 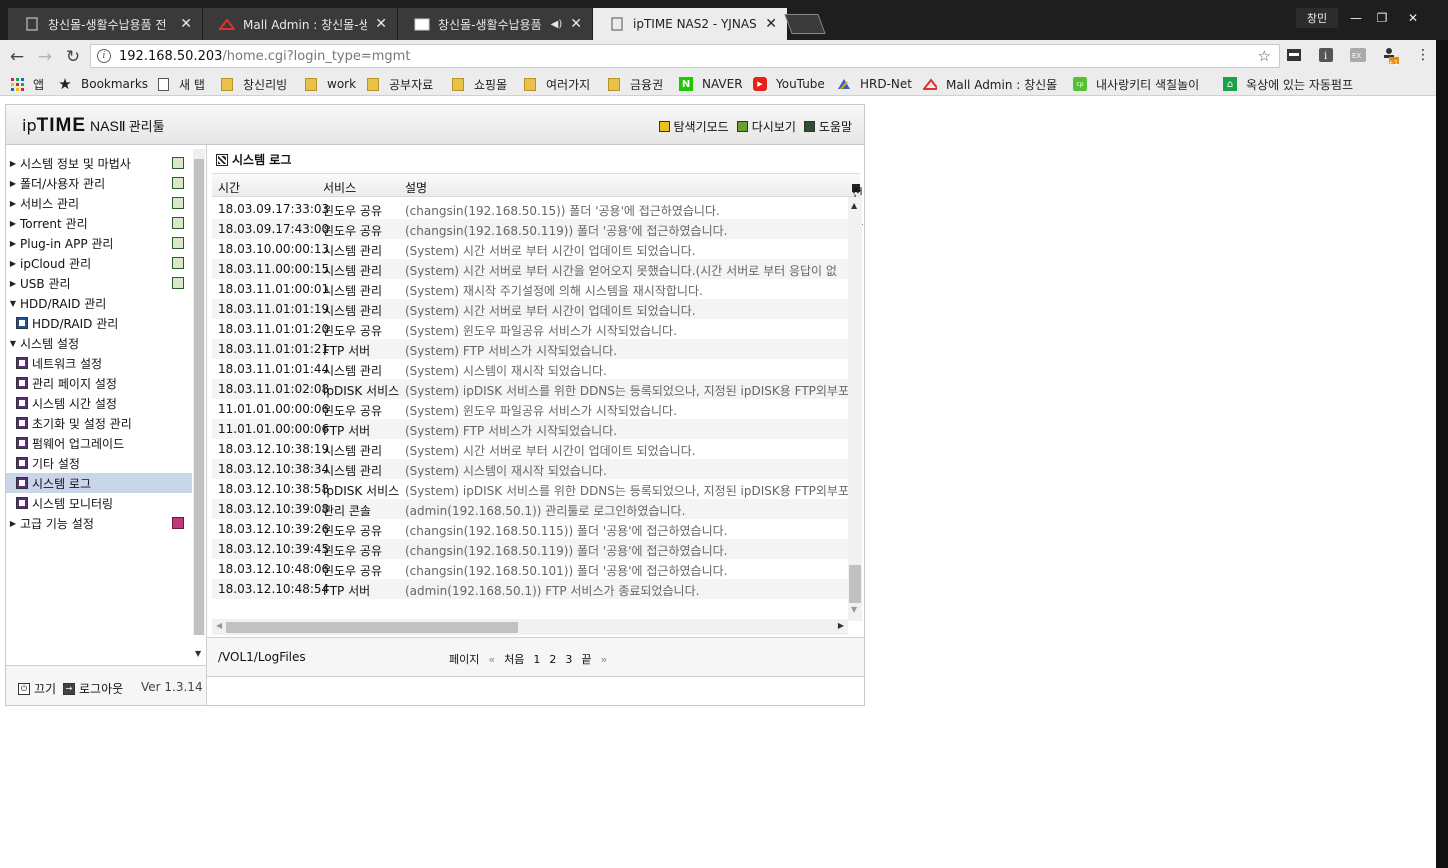 What do you see at coordinates (874, 84) in the screenshot?
I see `bookmark-hrd-net: HRD-Net` at bounding box center [874, 84].